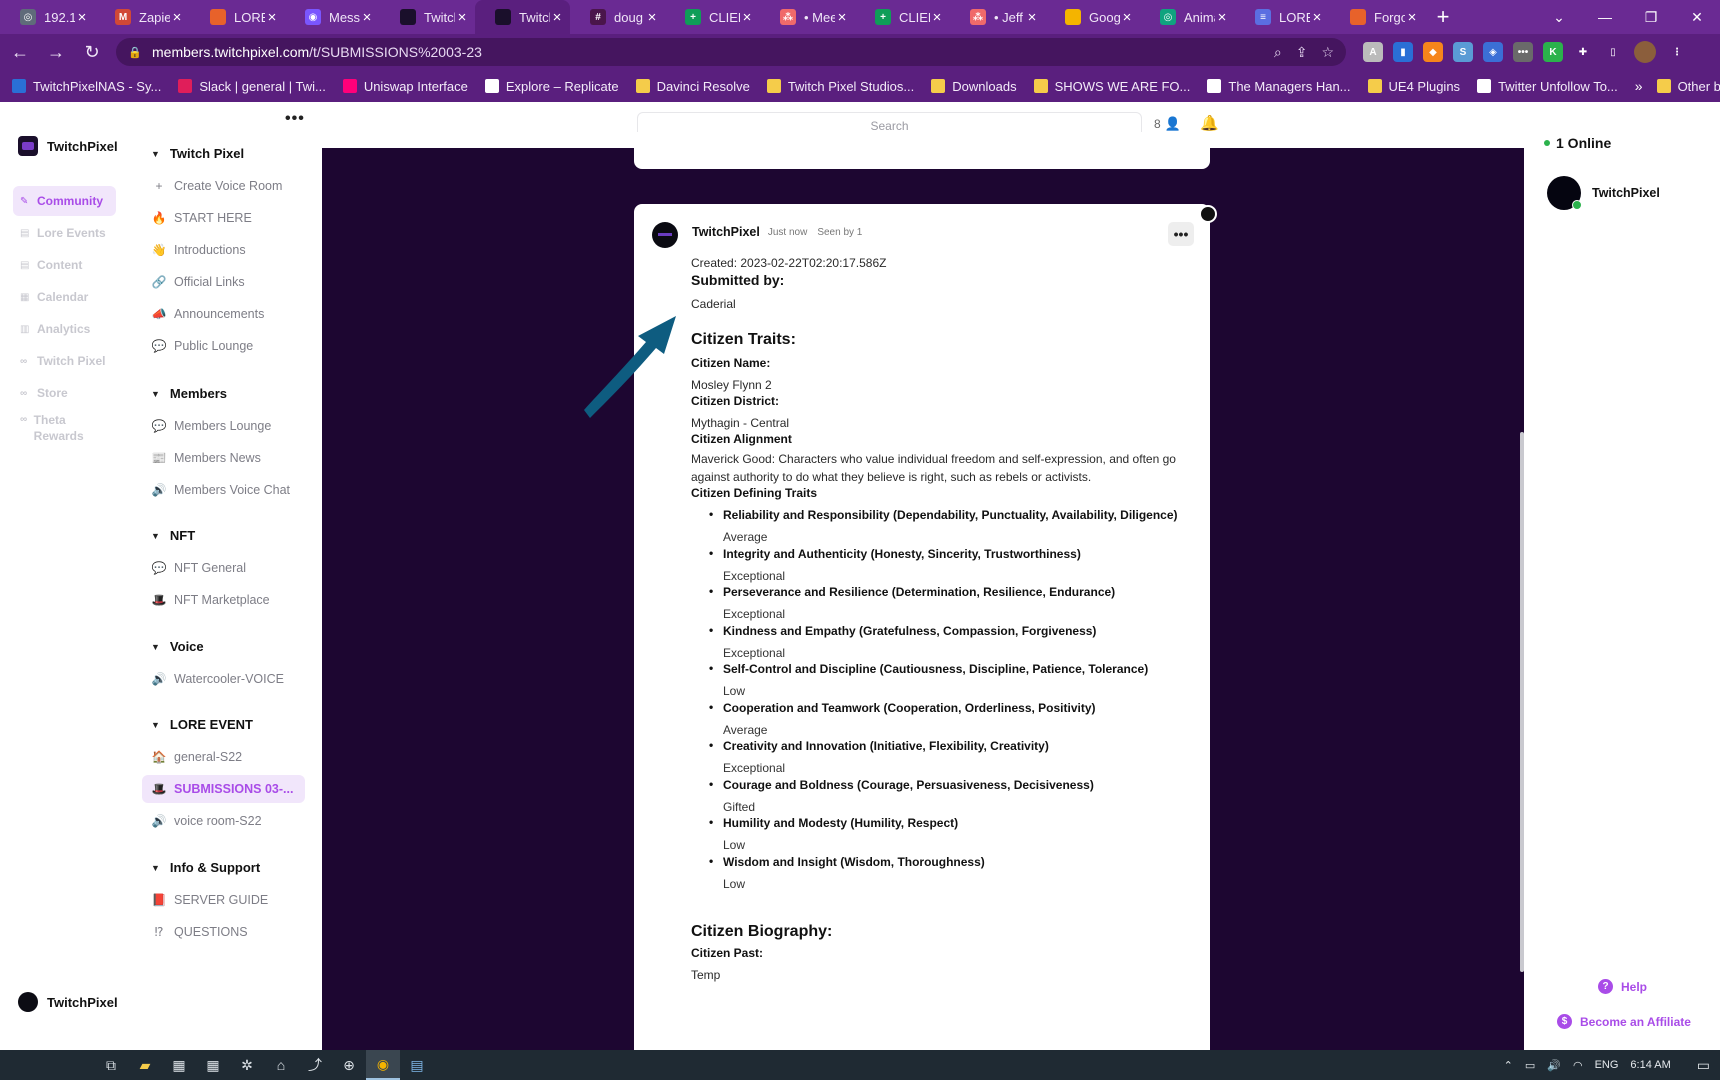 This screenshot has width=1720, height=1080. What do you see at coordinates (232, 679) in the screenshot?
I see `channel-item: 🔊 Watercooler-VOICE` at bounding box center [232, 679].